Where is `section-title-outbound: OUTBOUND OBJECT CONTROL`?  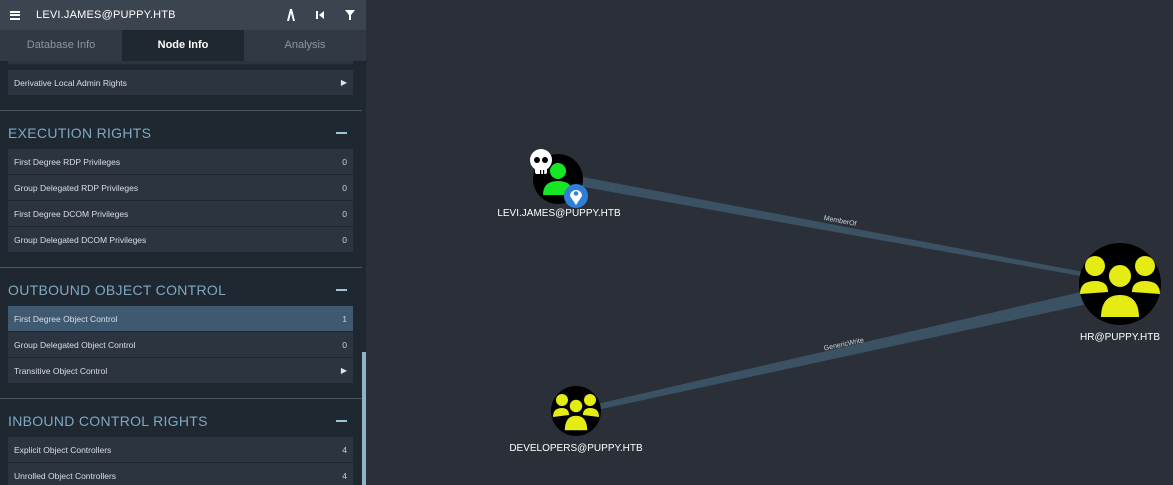
section-title-outbound: OUTBOUND OBJECT CONTROL is located at coordinates (117, 290).